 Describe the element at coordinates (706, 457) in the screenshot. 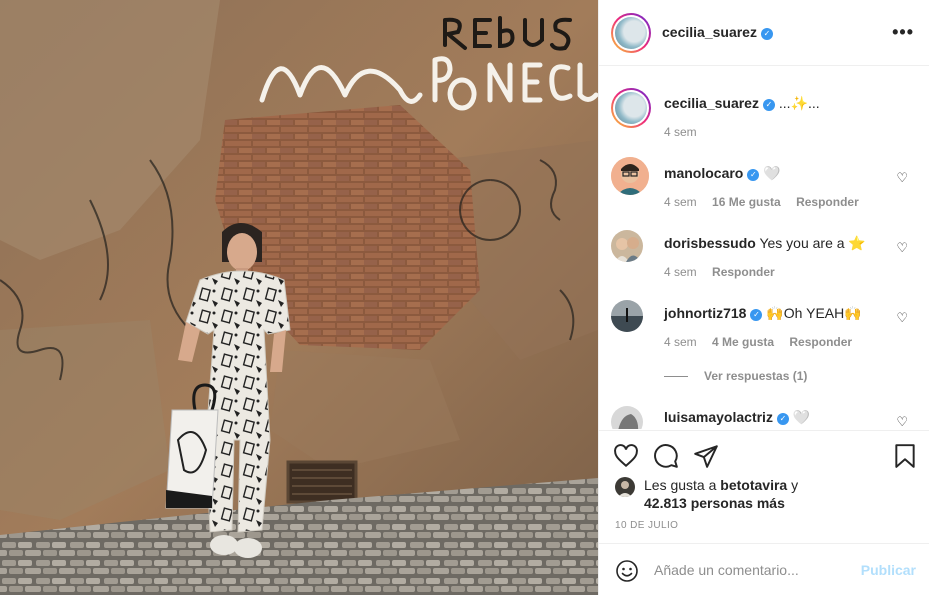

I see `share-icon` at that location.